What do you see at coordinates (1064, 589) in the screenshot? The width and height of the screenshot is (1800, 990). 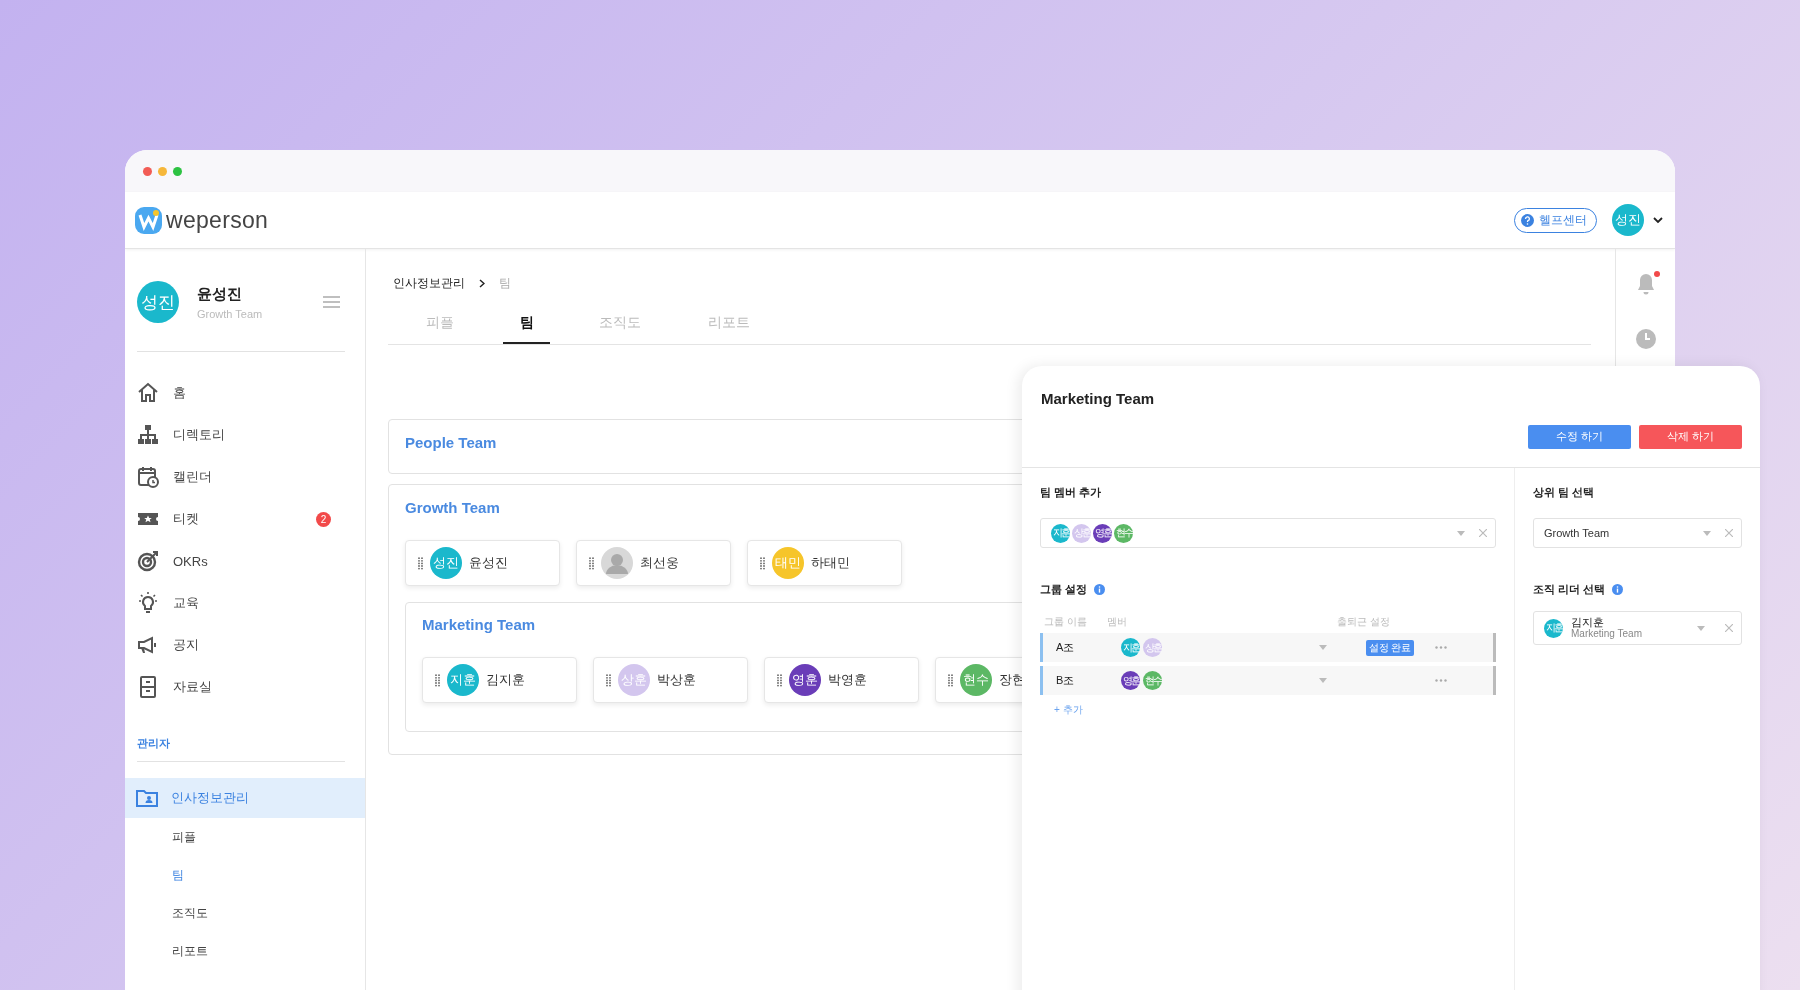 I see `section-label: 그룹 설정` at bounding box center [1064, 589].